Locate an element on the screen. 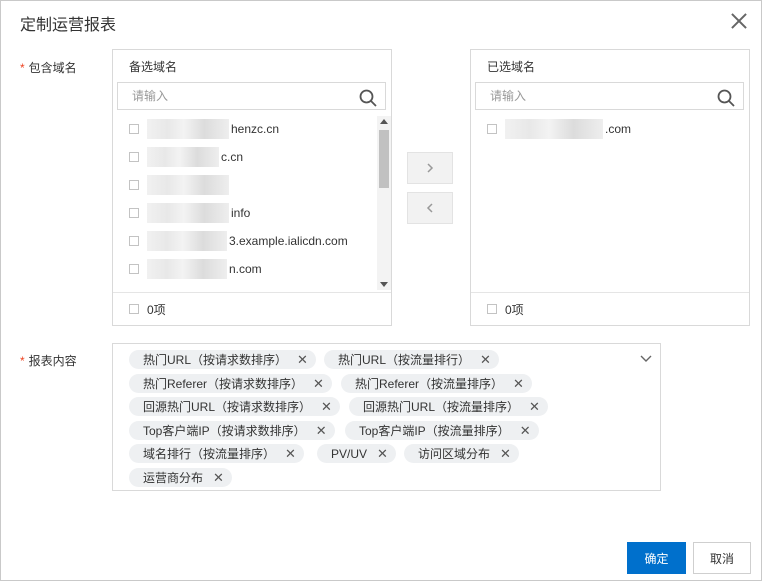  report-tag-label: 热门URL（按流量排行） is located at coordinates (404, 360).